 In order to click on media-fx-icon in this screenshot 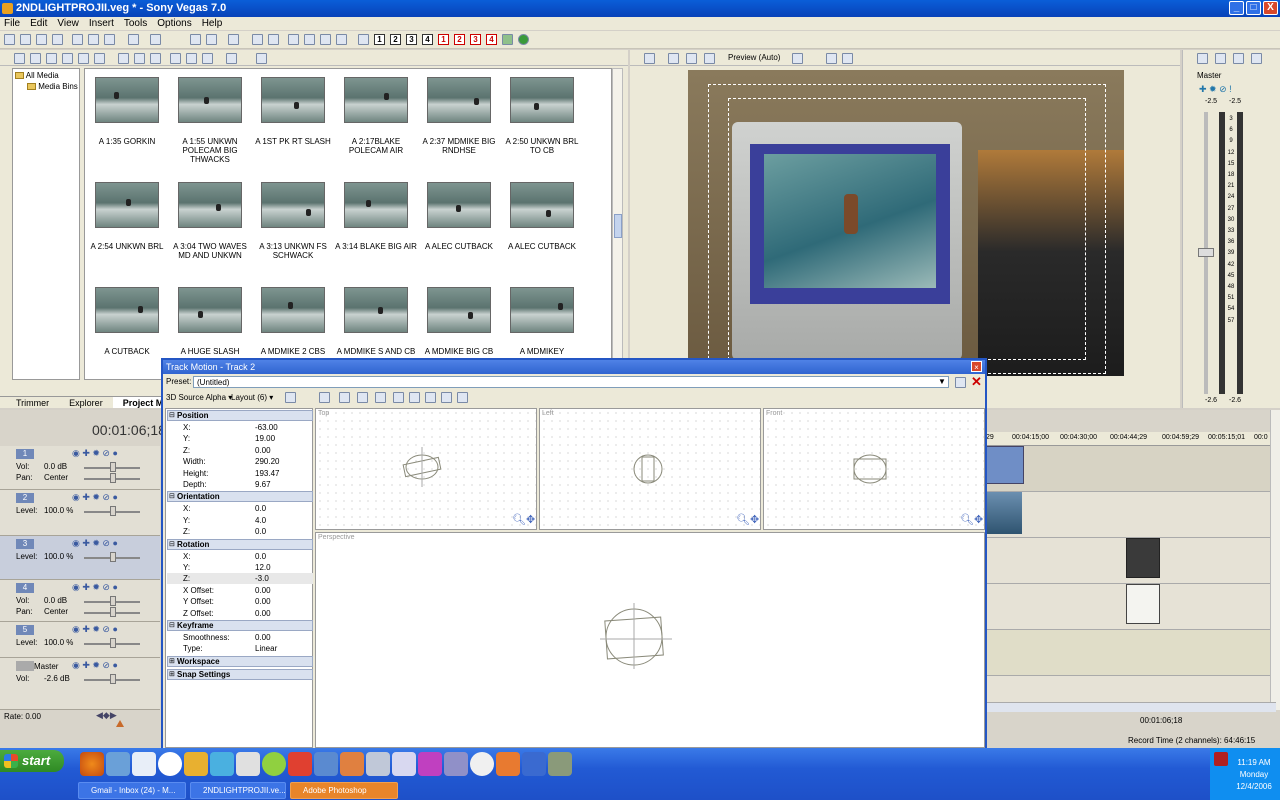, I will do `click(83, 58)`.